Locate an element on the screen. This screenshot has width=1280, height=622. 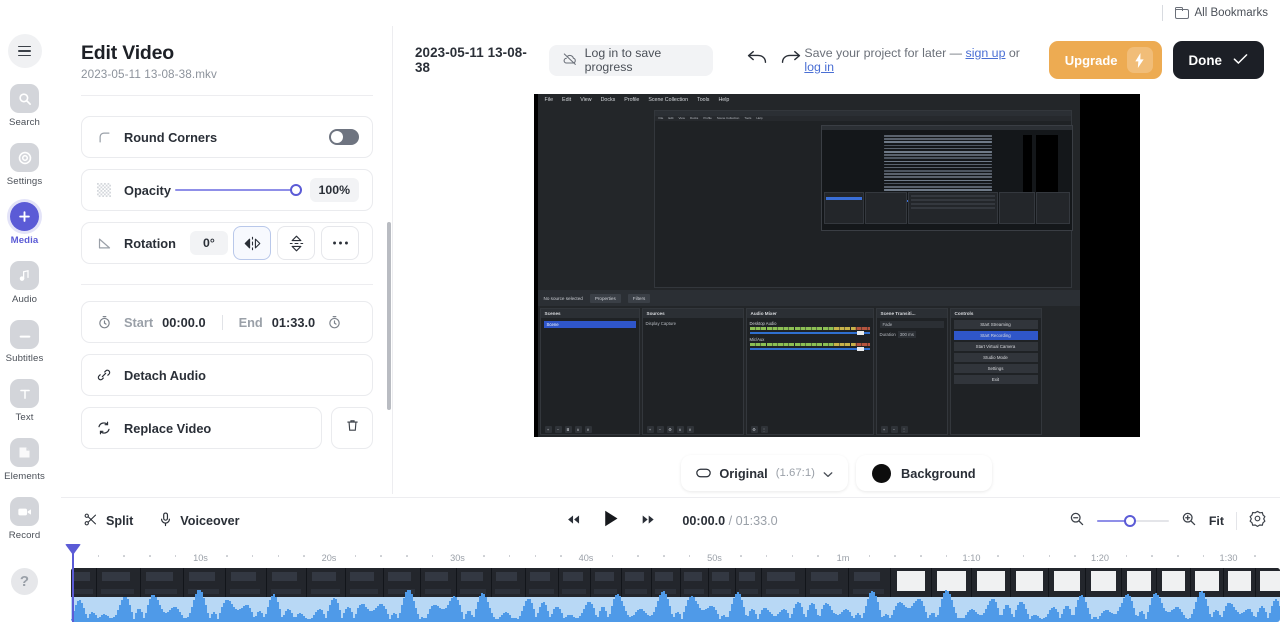
round-corners-toggle is located at coordinates (344, 137).